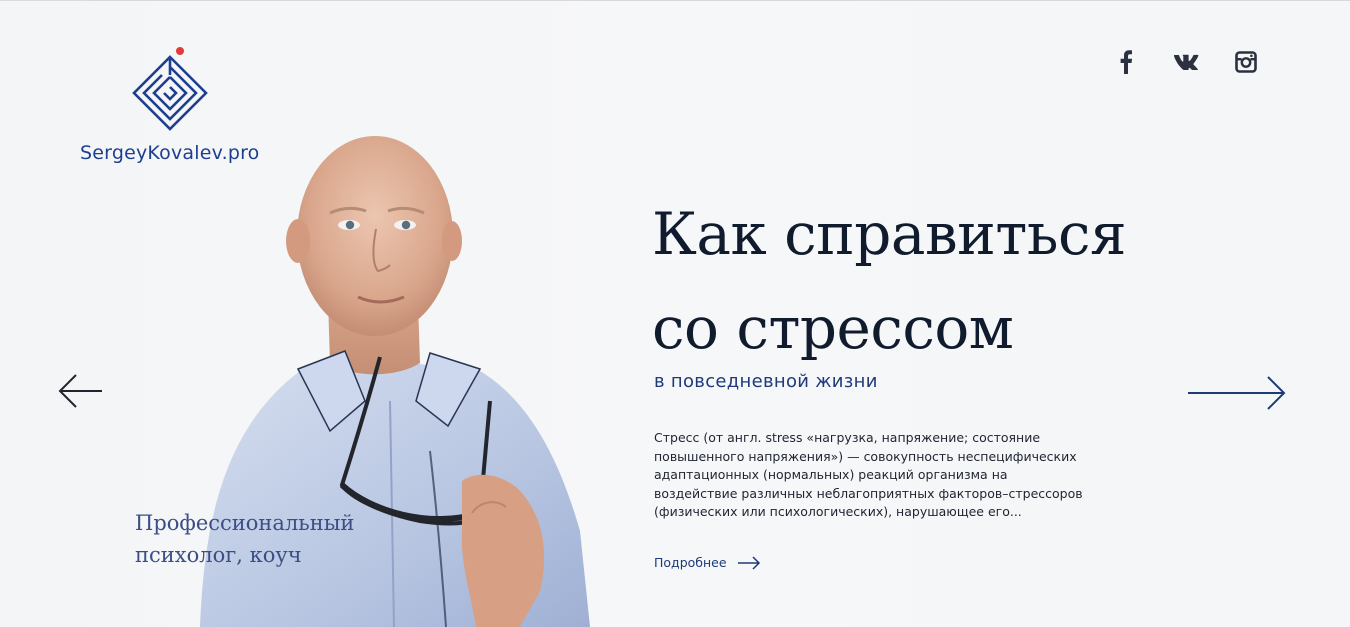  Describe the element at coordinates (690, 562) in the screenshot. I see `read-more-label: Подробнее` at that location.